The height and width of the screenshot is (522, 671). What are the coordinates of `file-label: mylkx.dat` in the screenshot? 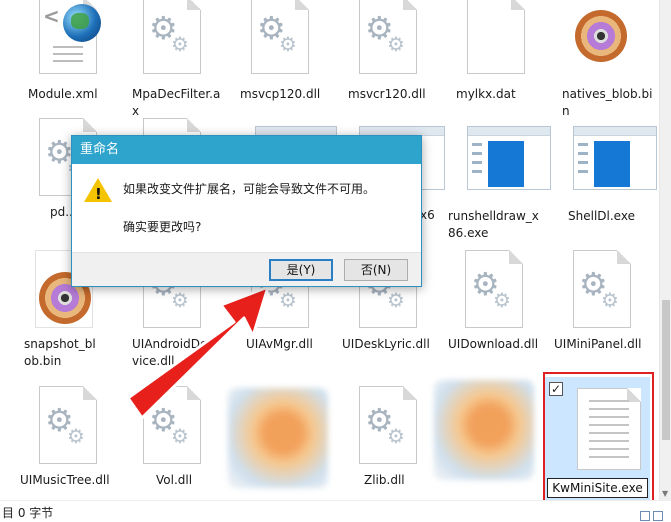 It's located at (486, 94).